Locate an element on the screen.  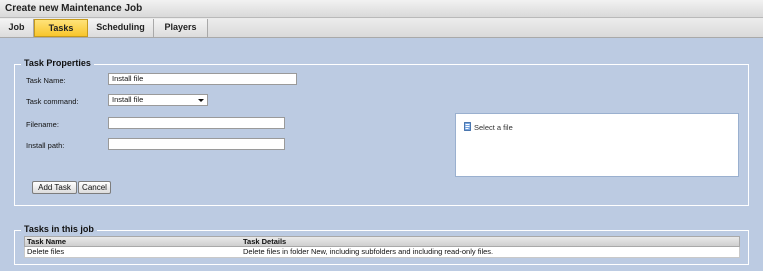
tab-job: Job is located at coordinates (17, 28).